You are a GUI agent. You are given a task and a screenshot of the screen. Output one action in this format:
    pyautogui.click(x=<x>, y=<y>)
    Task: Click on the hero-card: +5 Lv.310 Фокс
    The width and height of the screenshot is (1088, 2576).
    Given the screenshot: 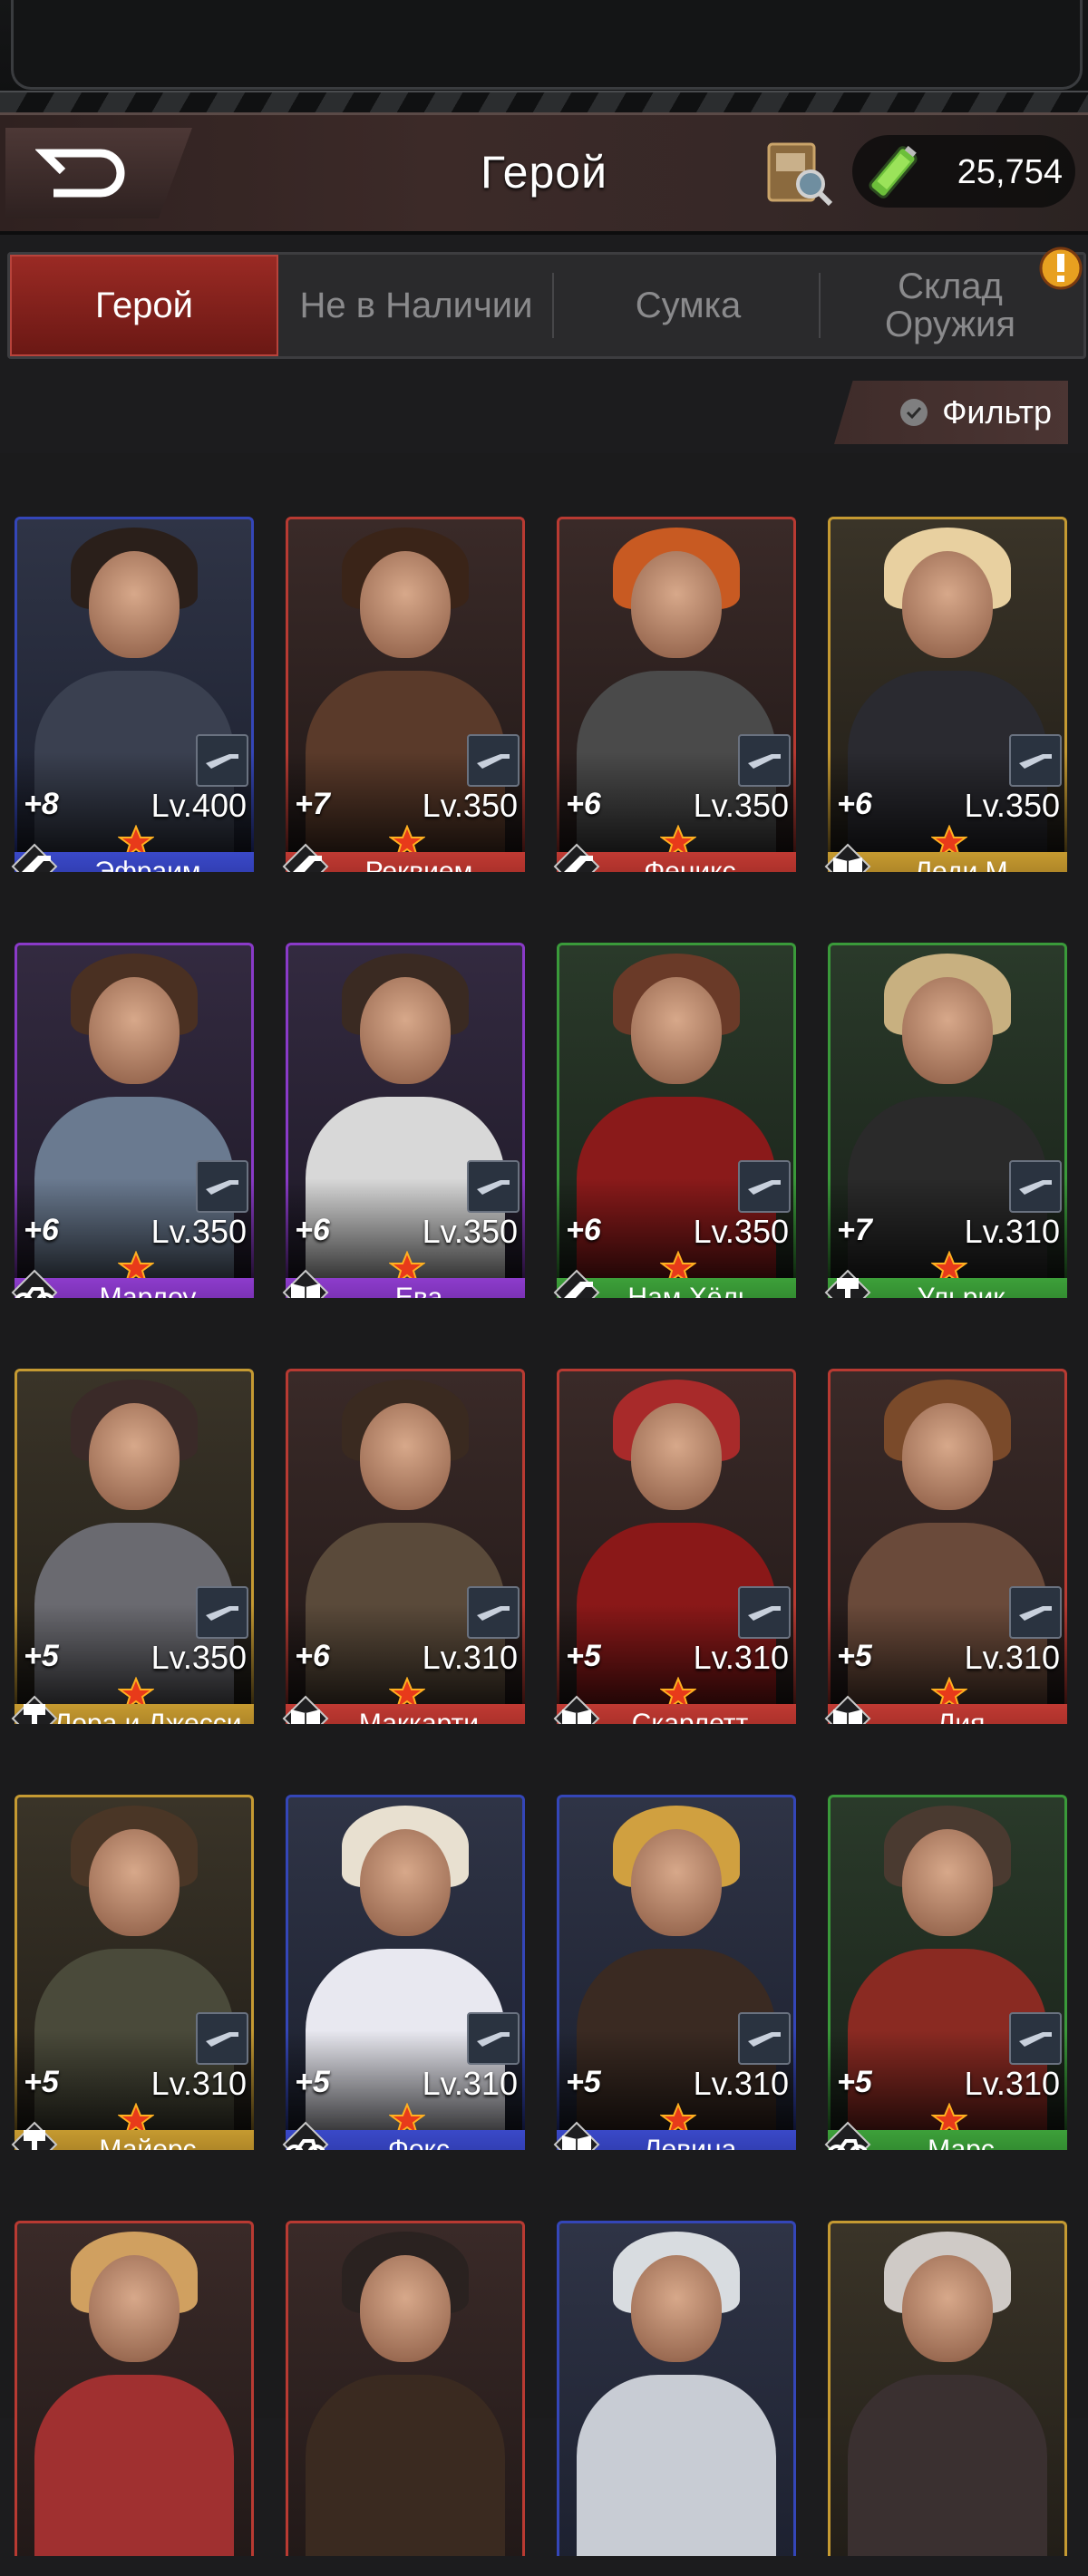 What is the action you would take?
    pyautogui.click(x=405, y=1954)
    